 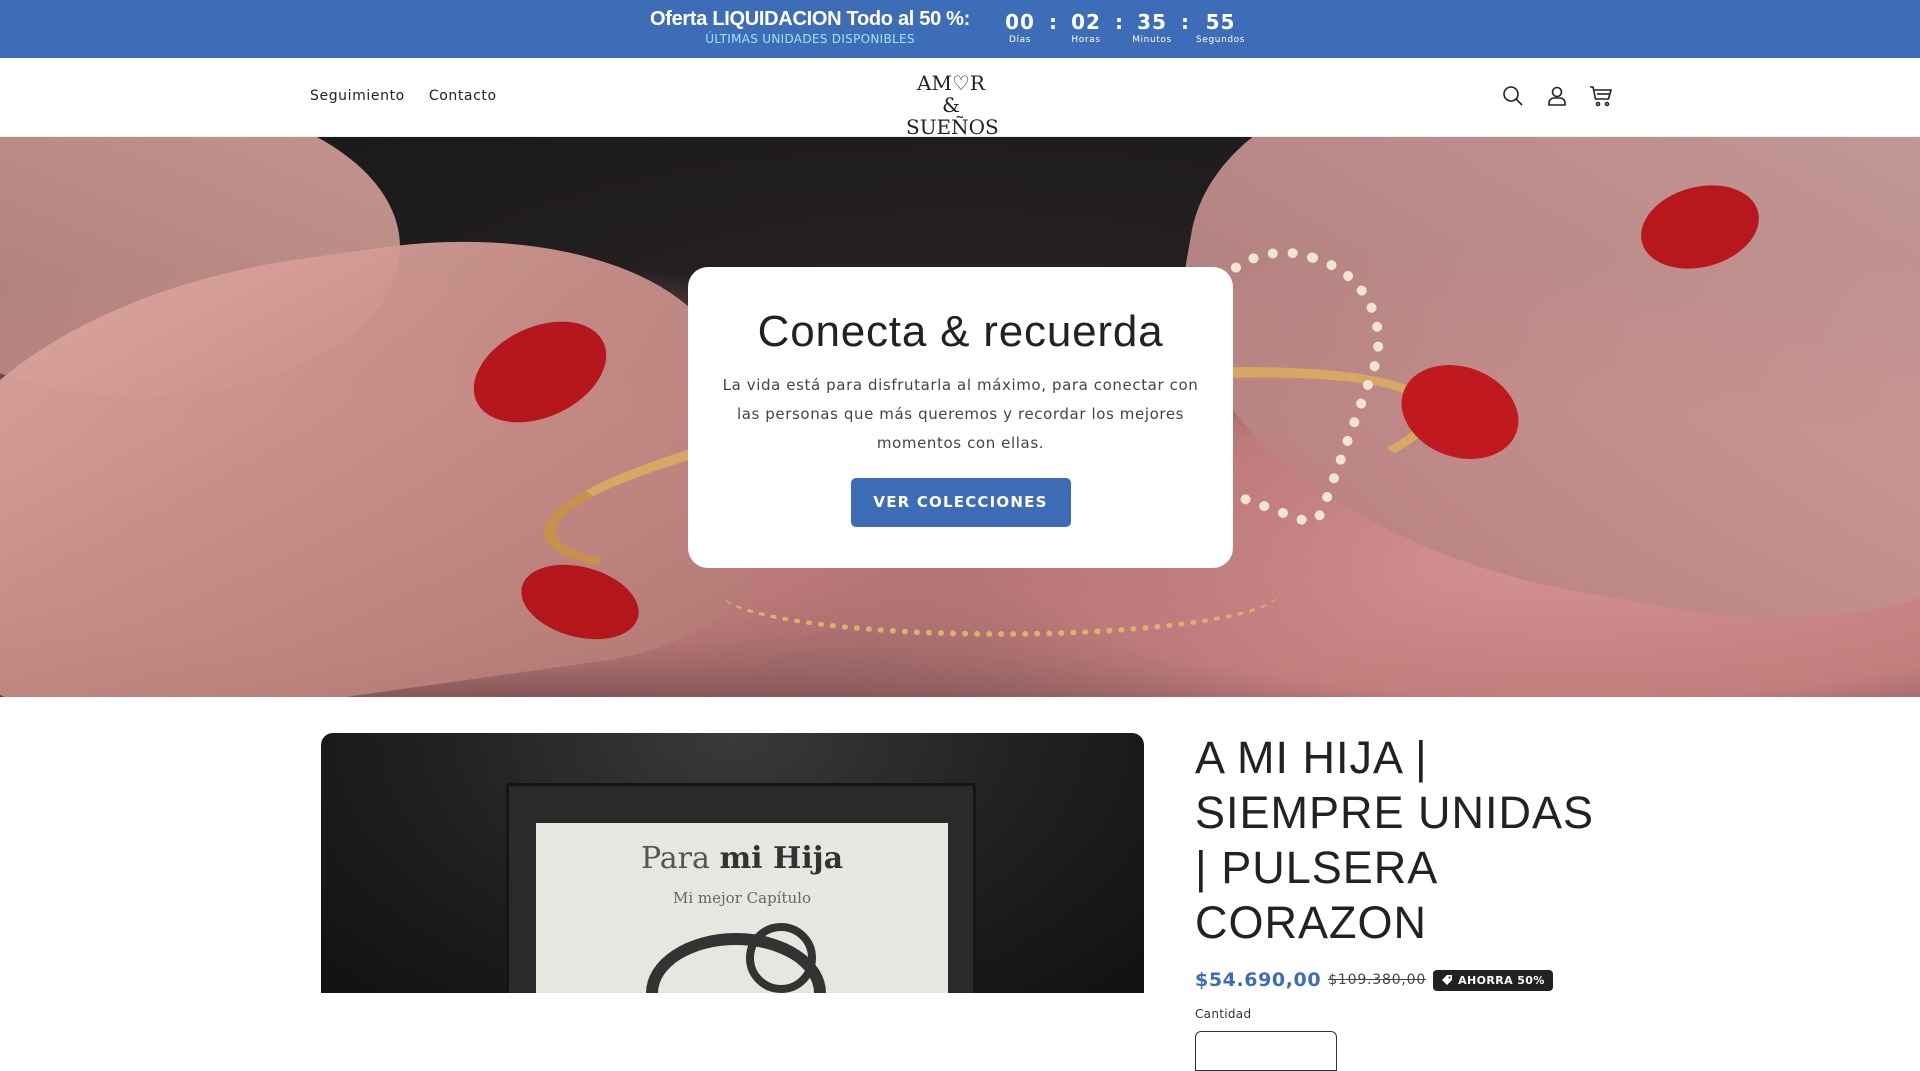 I want to click on account-icon, so click(x=1557, y=96).